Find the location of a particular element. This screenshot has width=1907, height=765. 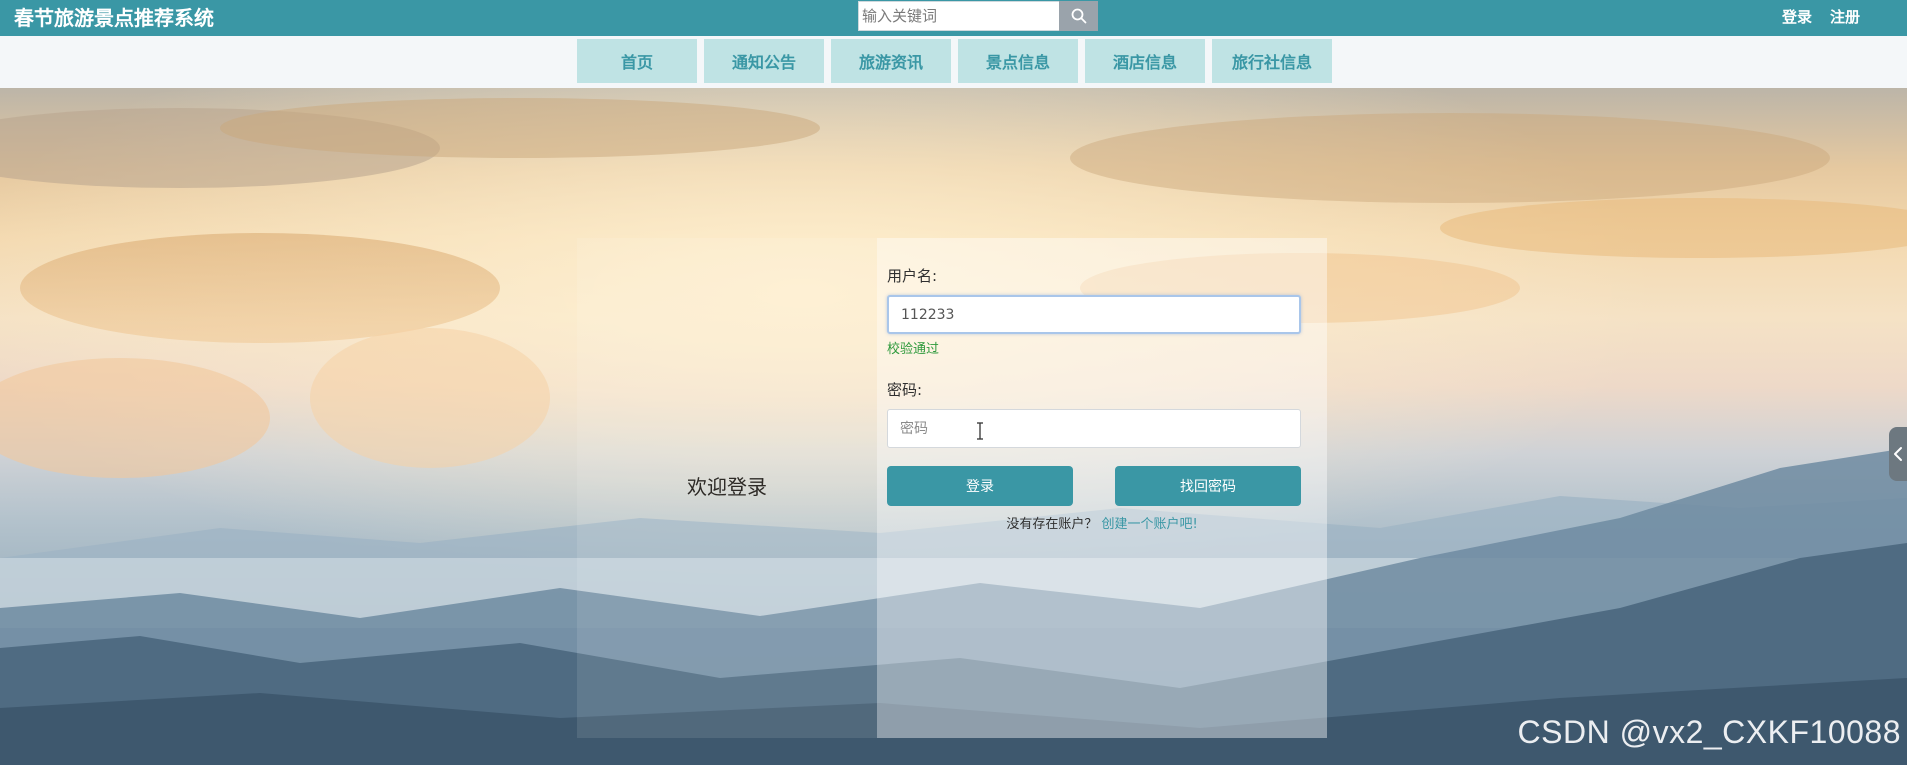

nav-item-home: 首页 is located at coordinates (637, 61).